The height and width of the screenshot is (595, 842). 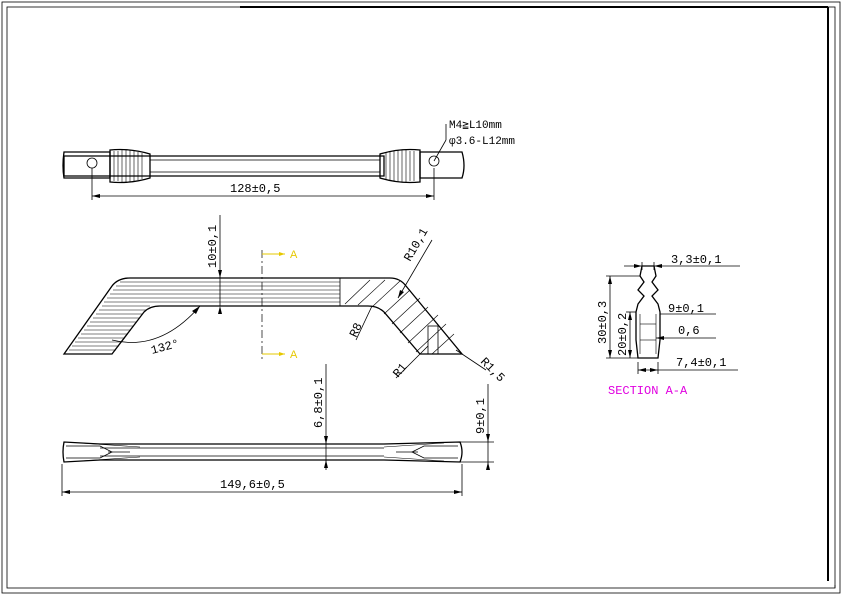 What do you see at coordinates (224, 166) in the screenshot?
I see `handle-bar-outline` at bounding box center [224, 166].